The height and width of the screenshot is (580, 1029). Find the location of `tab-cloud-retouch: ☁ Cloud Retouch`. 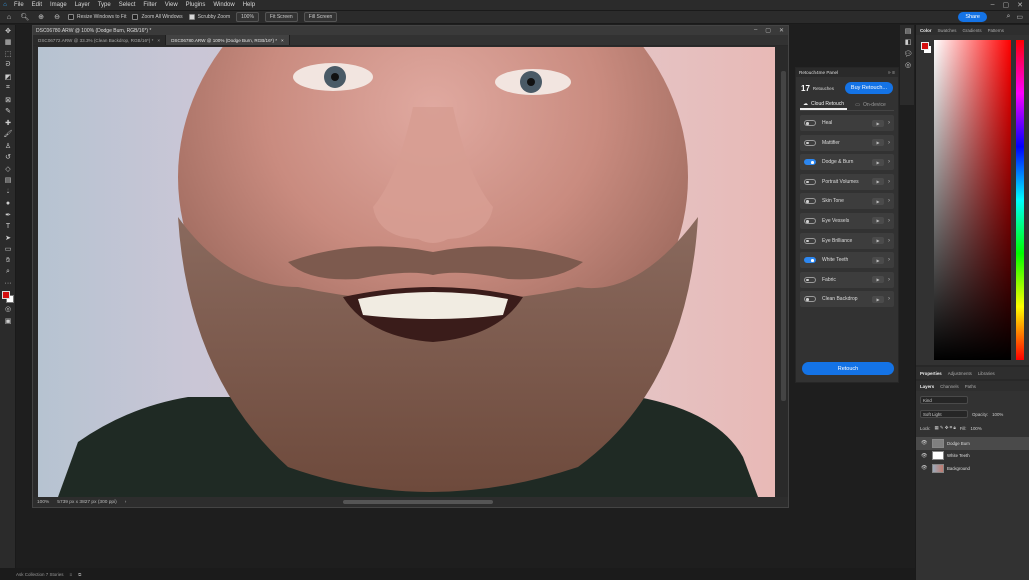

tab-cloud-retouch: ☁ Cloud Retouch is located at coordinates (823, 104).